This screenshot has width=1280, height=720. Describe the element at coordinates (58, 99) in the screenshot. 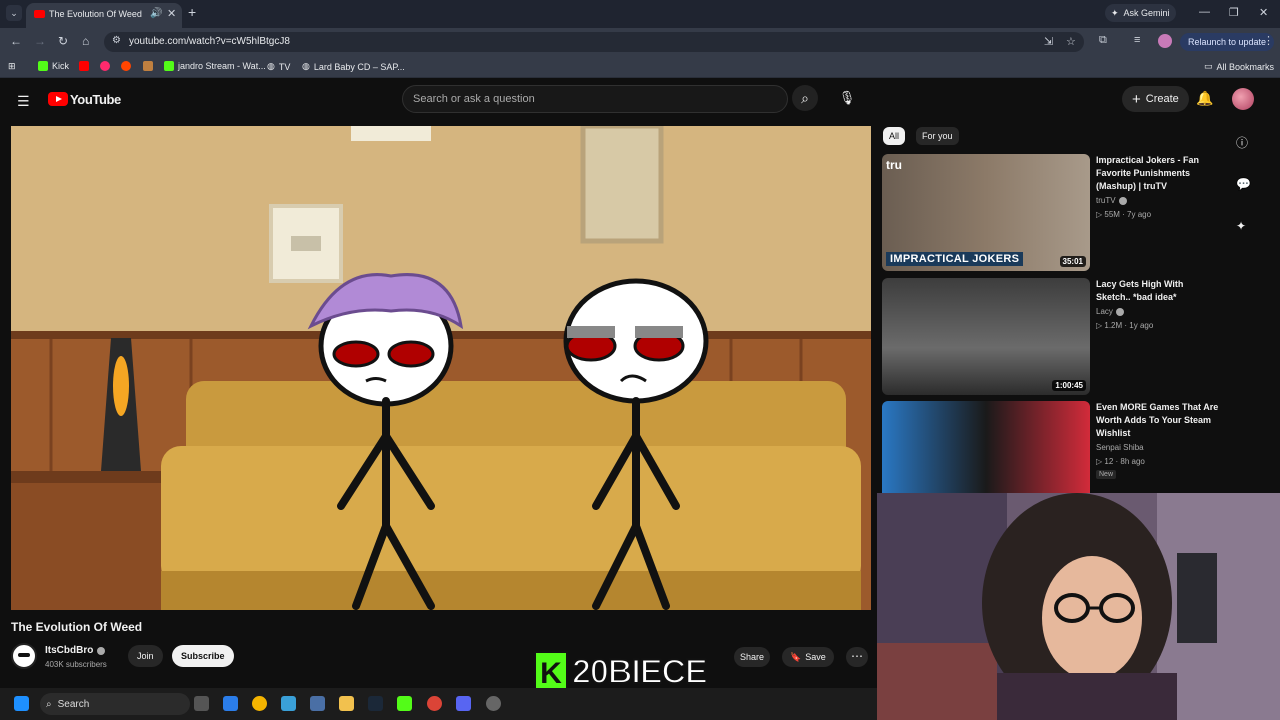

I see `youtube-logo-icon` at that location.